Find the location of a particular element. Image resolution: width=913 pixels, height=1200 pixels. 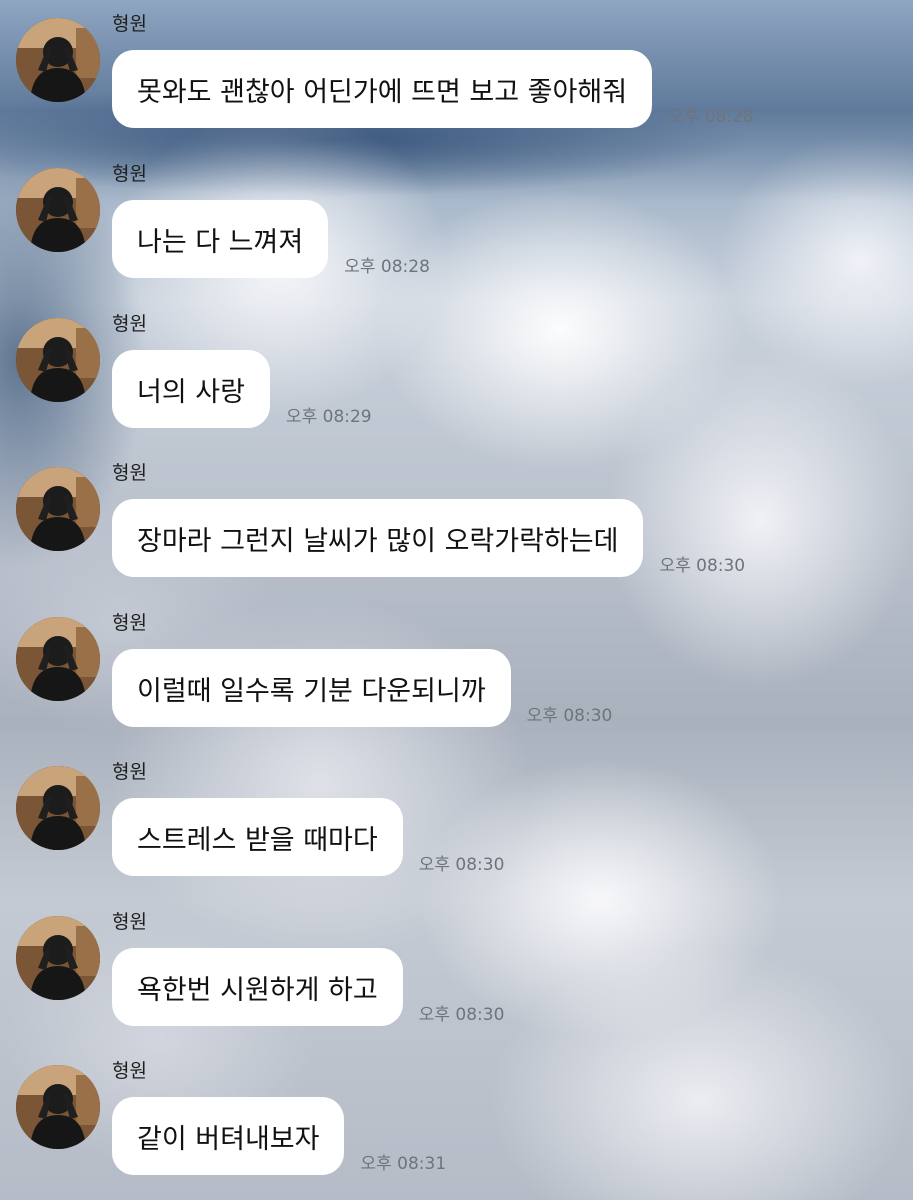

chat-message: 형원 나는 다 느껴져 오후 08:28 is located at coordinates (456, 220).